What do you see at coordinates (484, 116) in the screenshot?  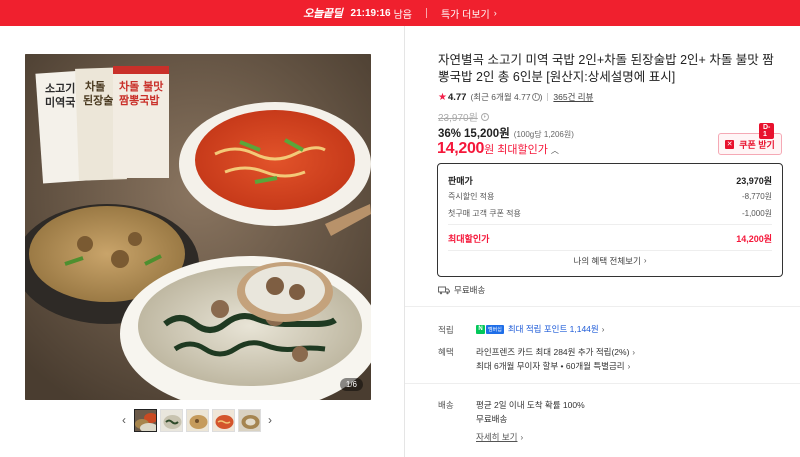 I see `price-info-icon: i` at bounding box center [484, 116].